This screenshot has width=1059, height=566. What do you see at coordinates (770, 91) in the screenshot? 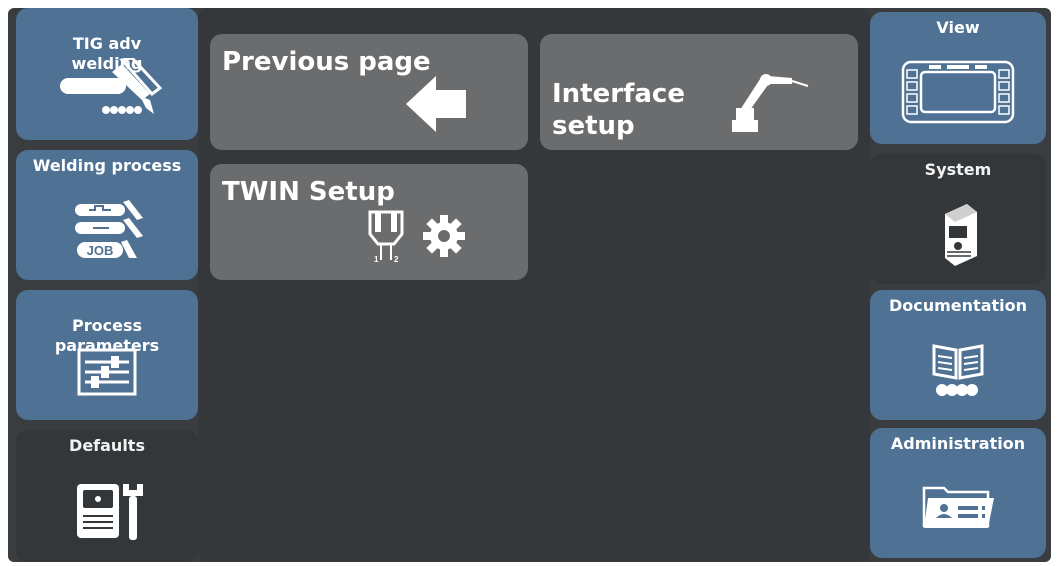
I see `robot-arm-icon` at bounding box center [770, 91].